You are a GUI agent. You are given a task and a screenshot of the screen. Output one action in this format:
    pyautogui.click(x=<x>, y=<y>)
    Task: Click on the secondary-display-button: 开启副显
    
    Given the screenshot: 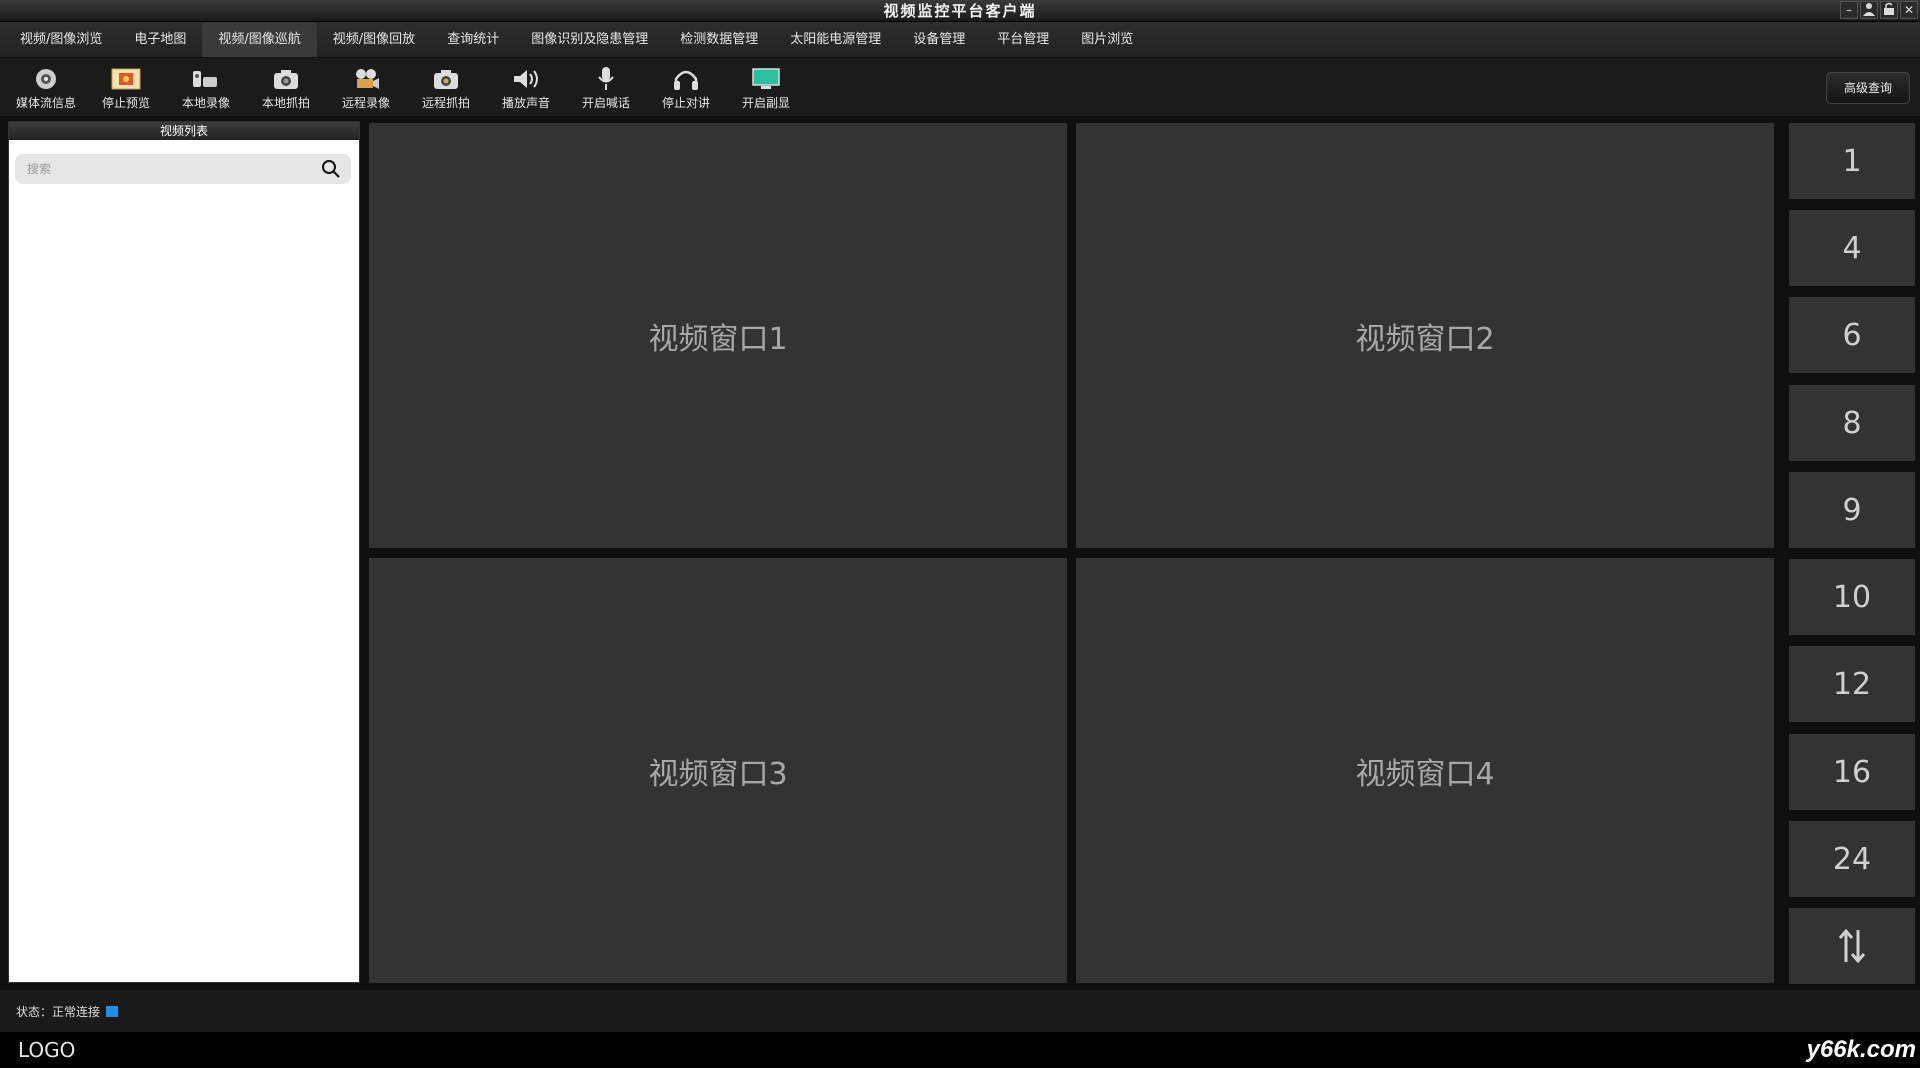 What is the action you would take?
    pyautogui.click(x=766, y=87)
    